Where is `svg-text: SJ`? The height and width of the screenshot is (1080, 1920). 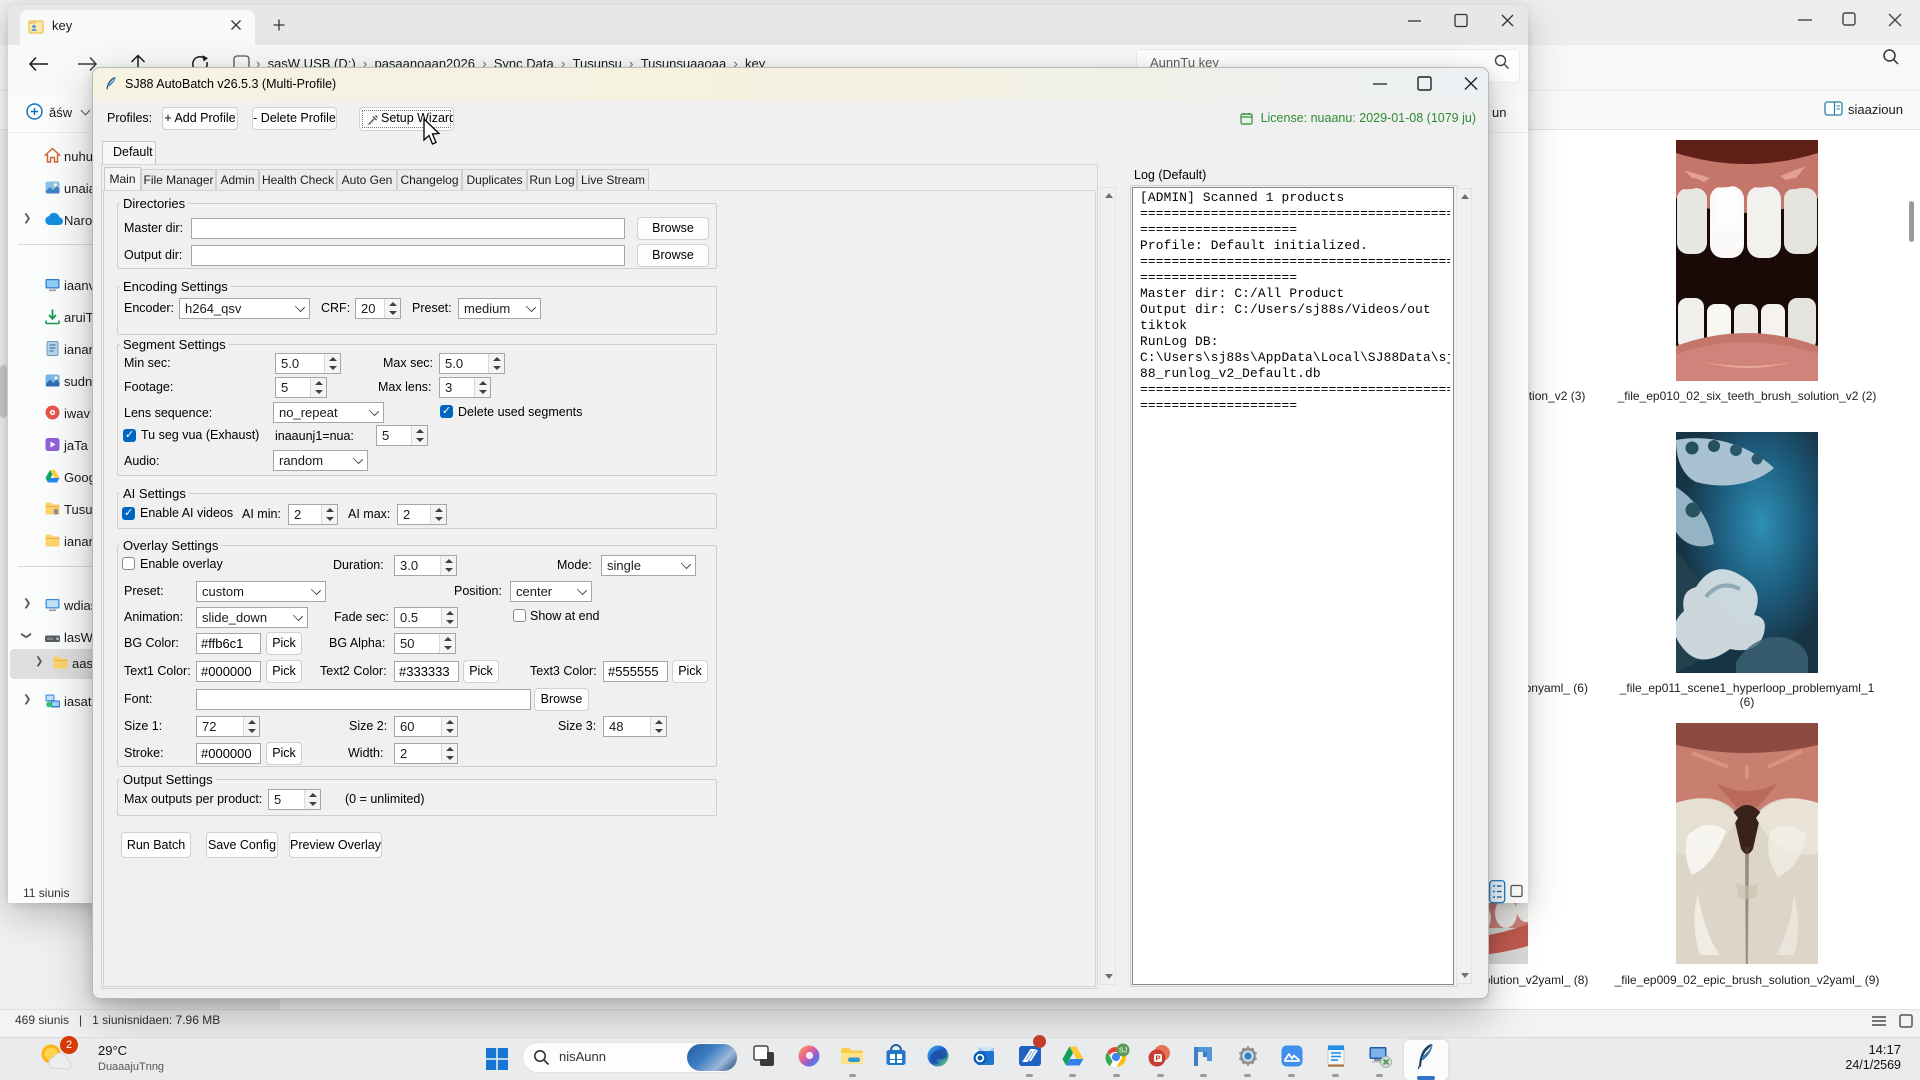
svg-text: SJ is located at coordinates (1123, 1051).